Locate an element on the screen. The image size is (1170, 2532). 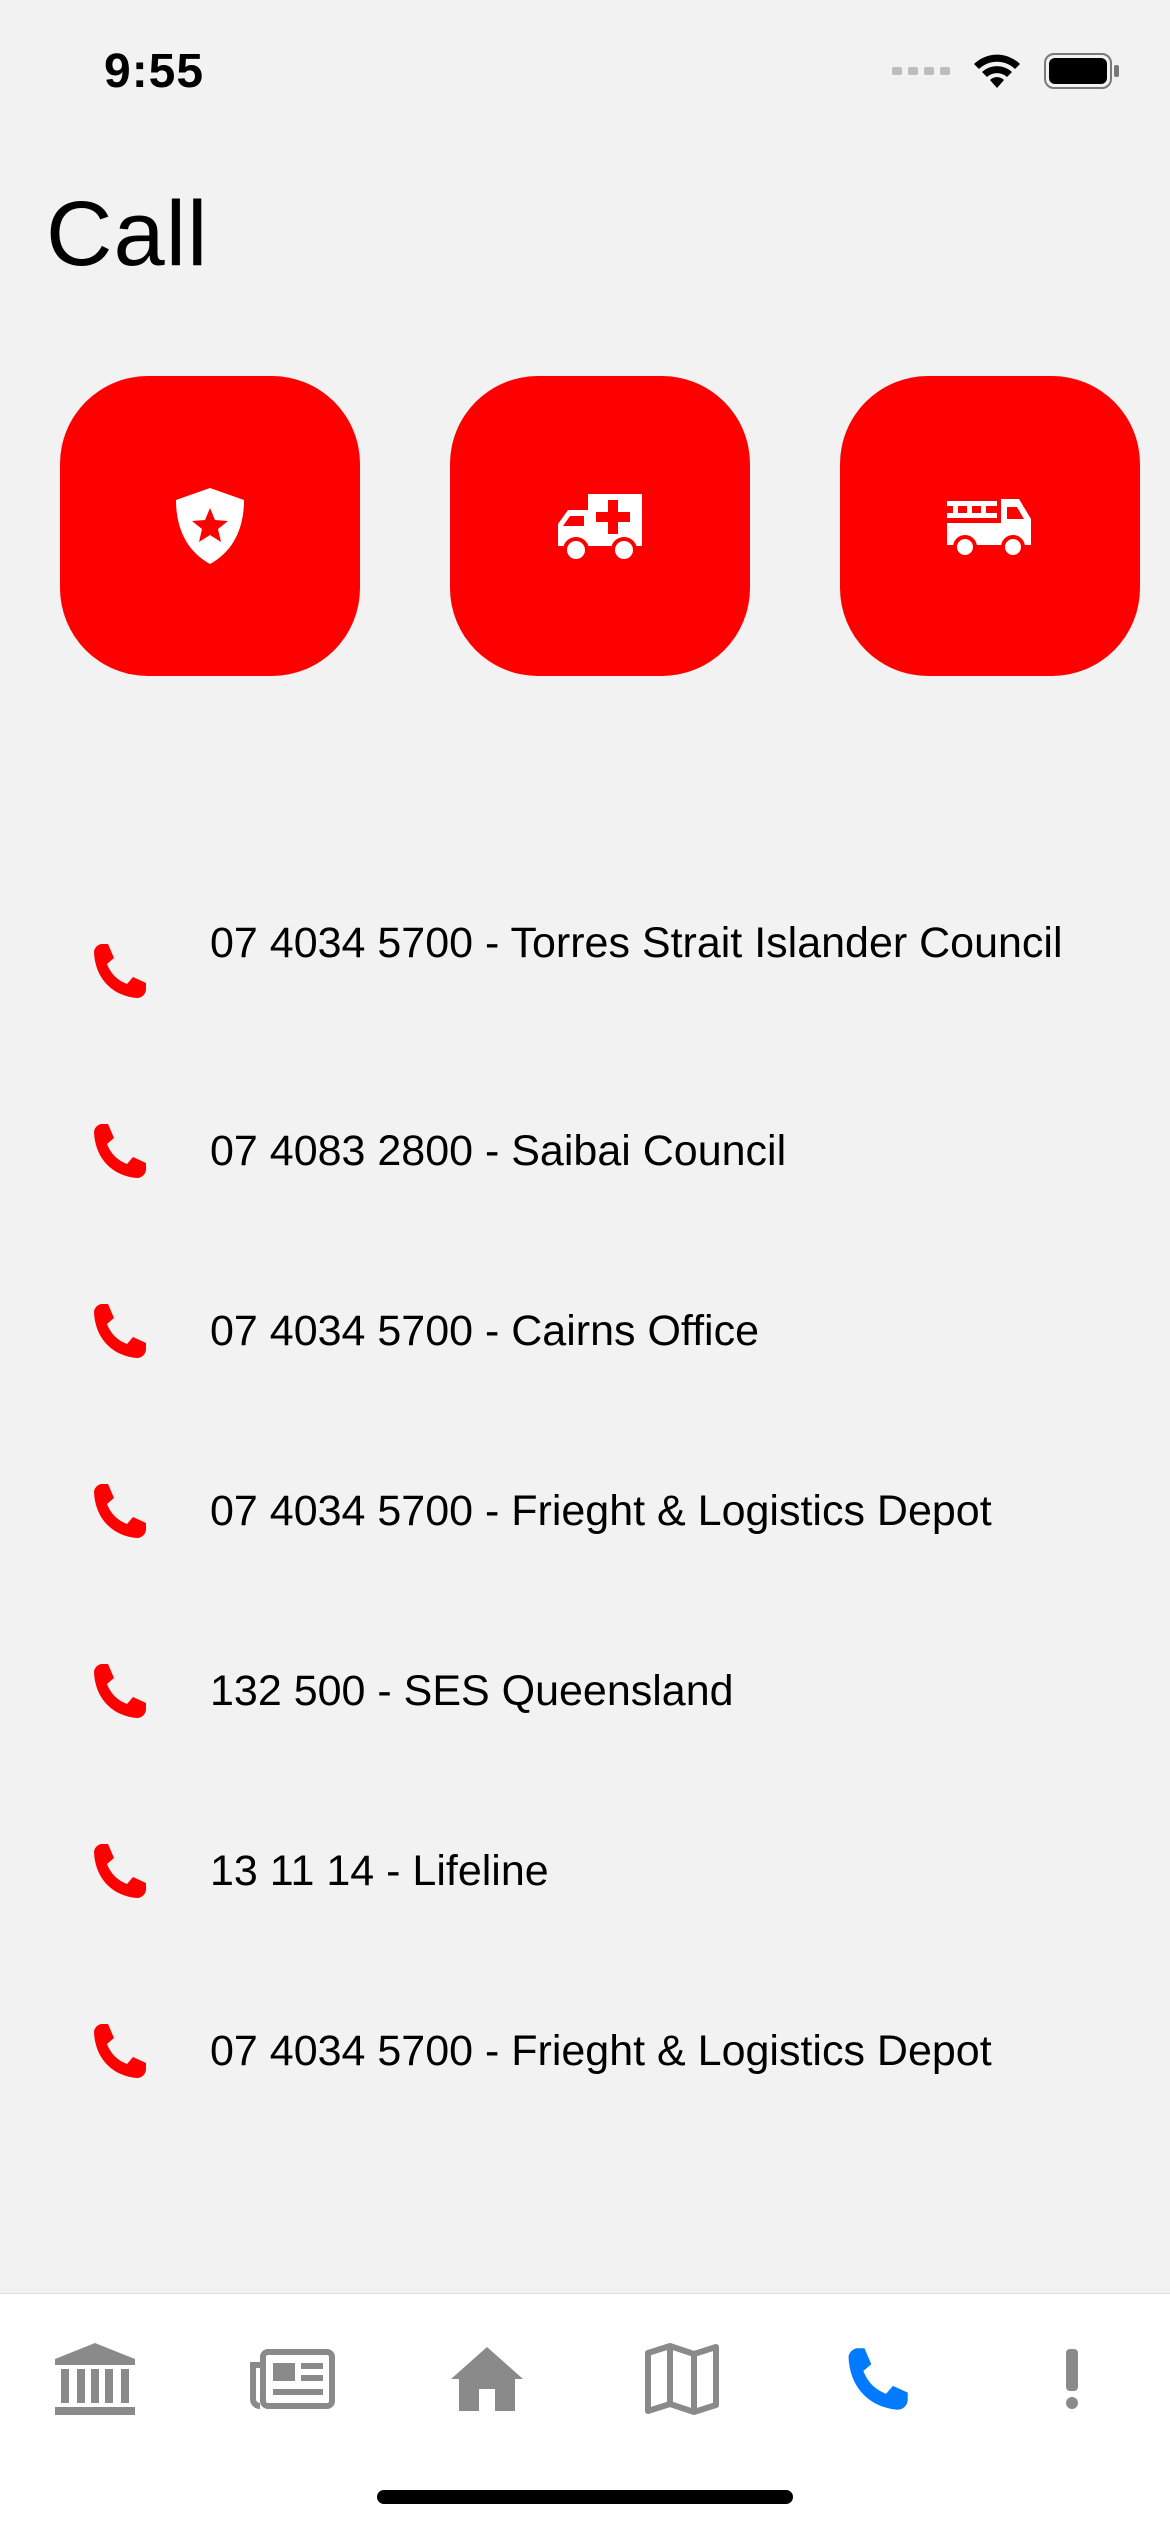
tab-government is located at coordinates (95, 2379).